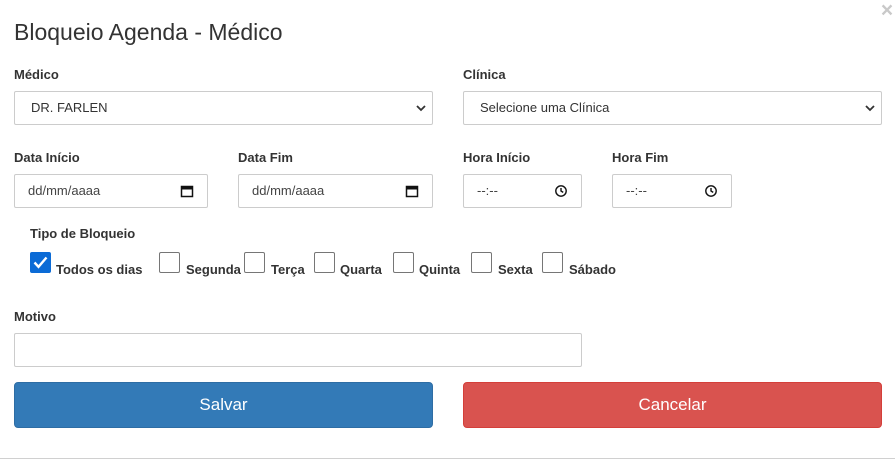 The height and width of the screenshot is (459, 895). I want to click on motivo-label: Motivo, so click(35, 316).